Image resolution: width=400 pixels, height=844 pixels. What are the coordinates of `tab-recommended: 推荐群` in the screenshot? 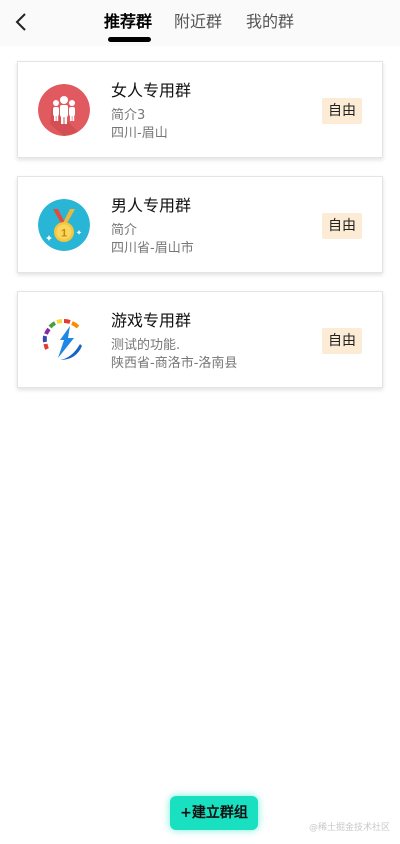 It's located at (128, 22).